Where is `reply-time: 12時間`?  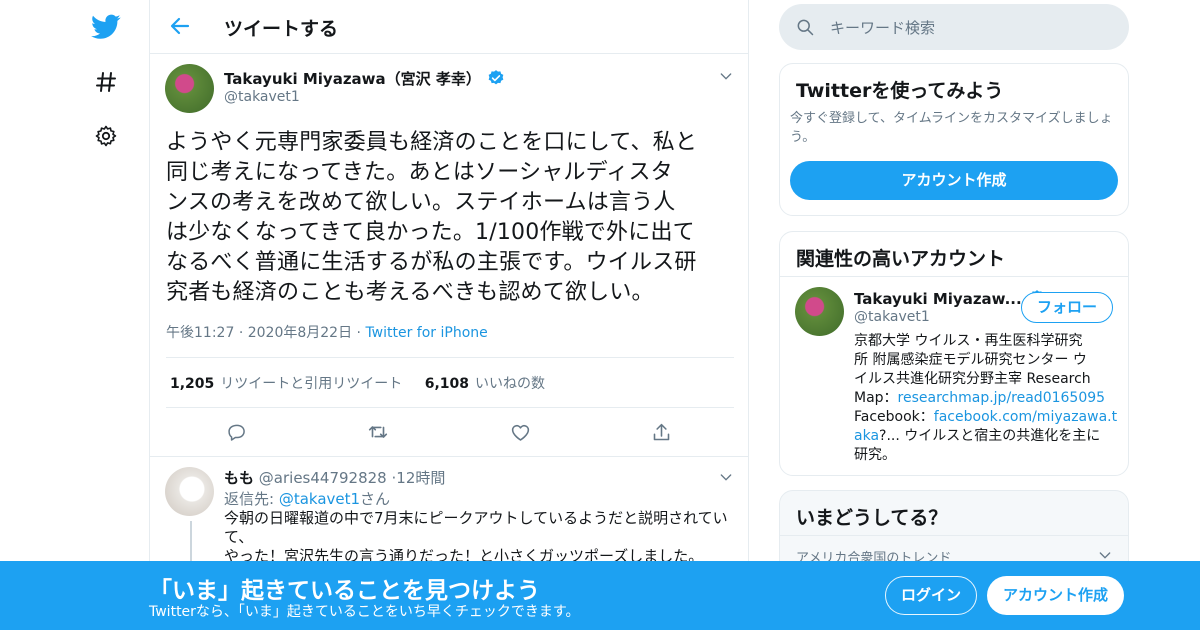 reply-time: 12時間 is located at coordinates (420, 478).